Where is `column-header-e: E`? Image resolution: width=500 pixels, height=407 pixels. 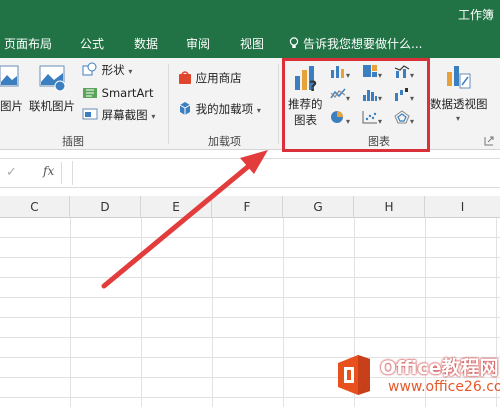
column-header-e: E is located at coordinates (176, 207).